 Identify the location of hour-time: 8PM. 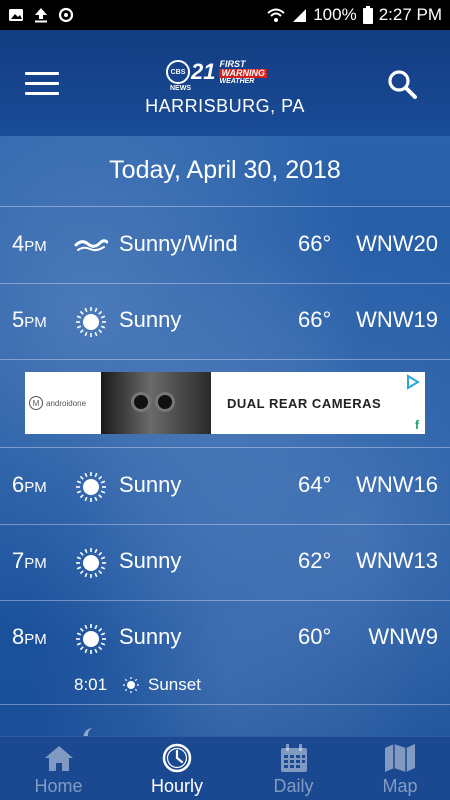
(29, 637).